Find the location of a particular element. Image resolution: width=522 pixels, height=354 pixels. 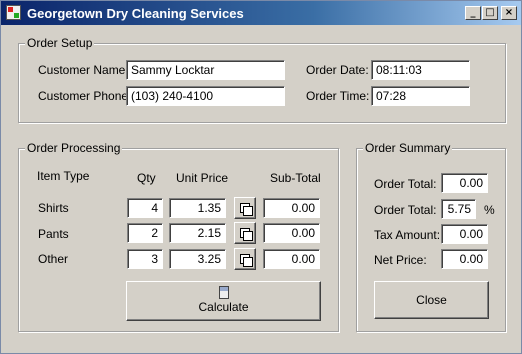

order-setup-title: Order Setup is located at coordinates (60, 43).